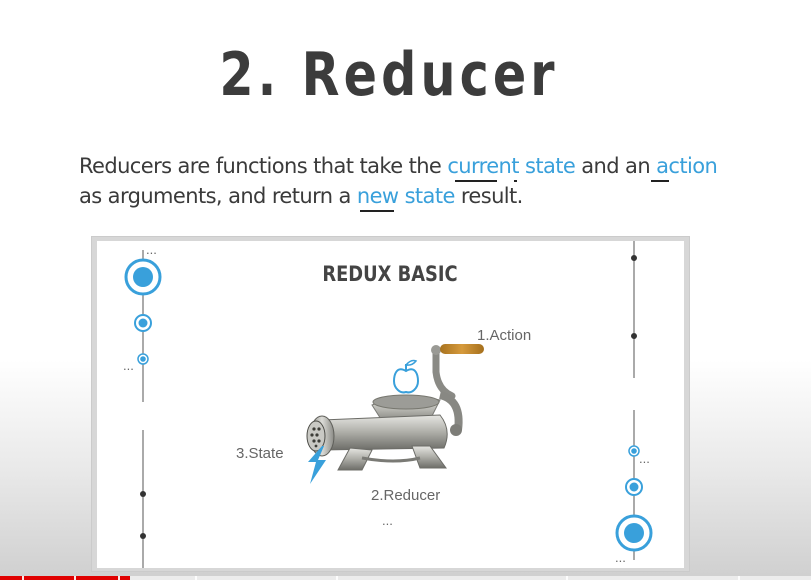 This screenshot has width=811, height=580. I want to click on video-progress-fill, so click(65, 578).